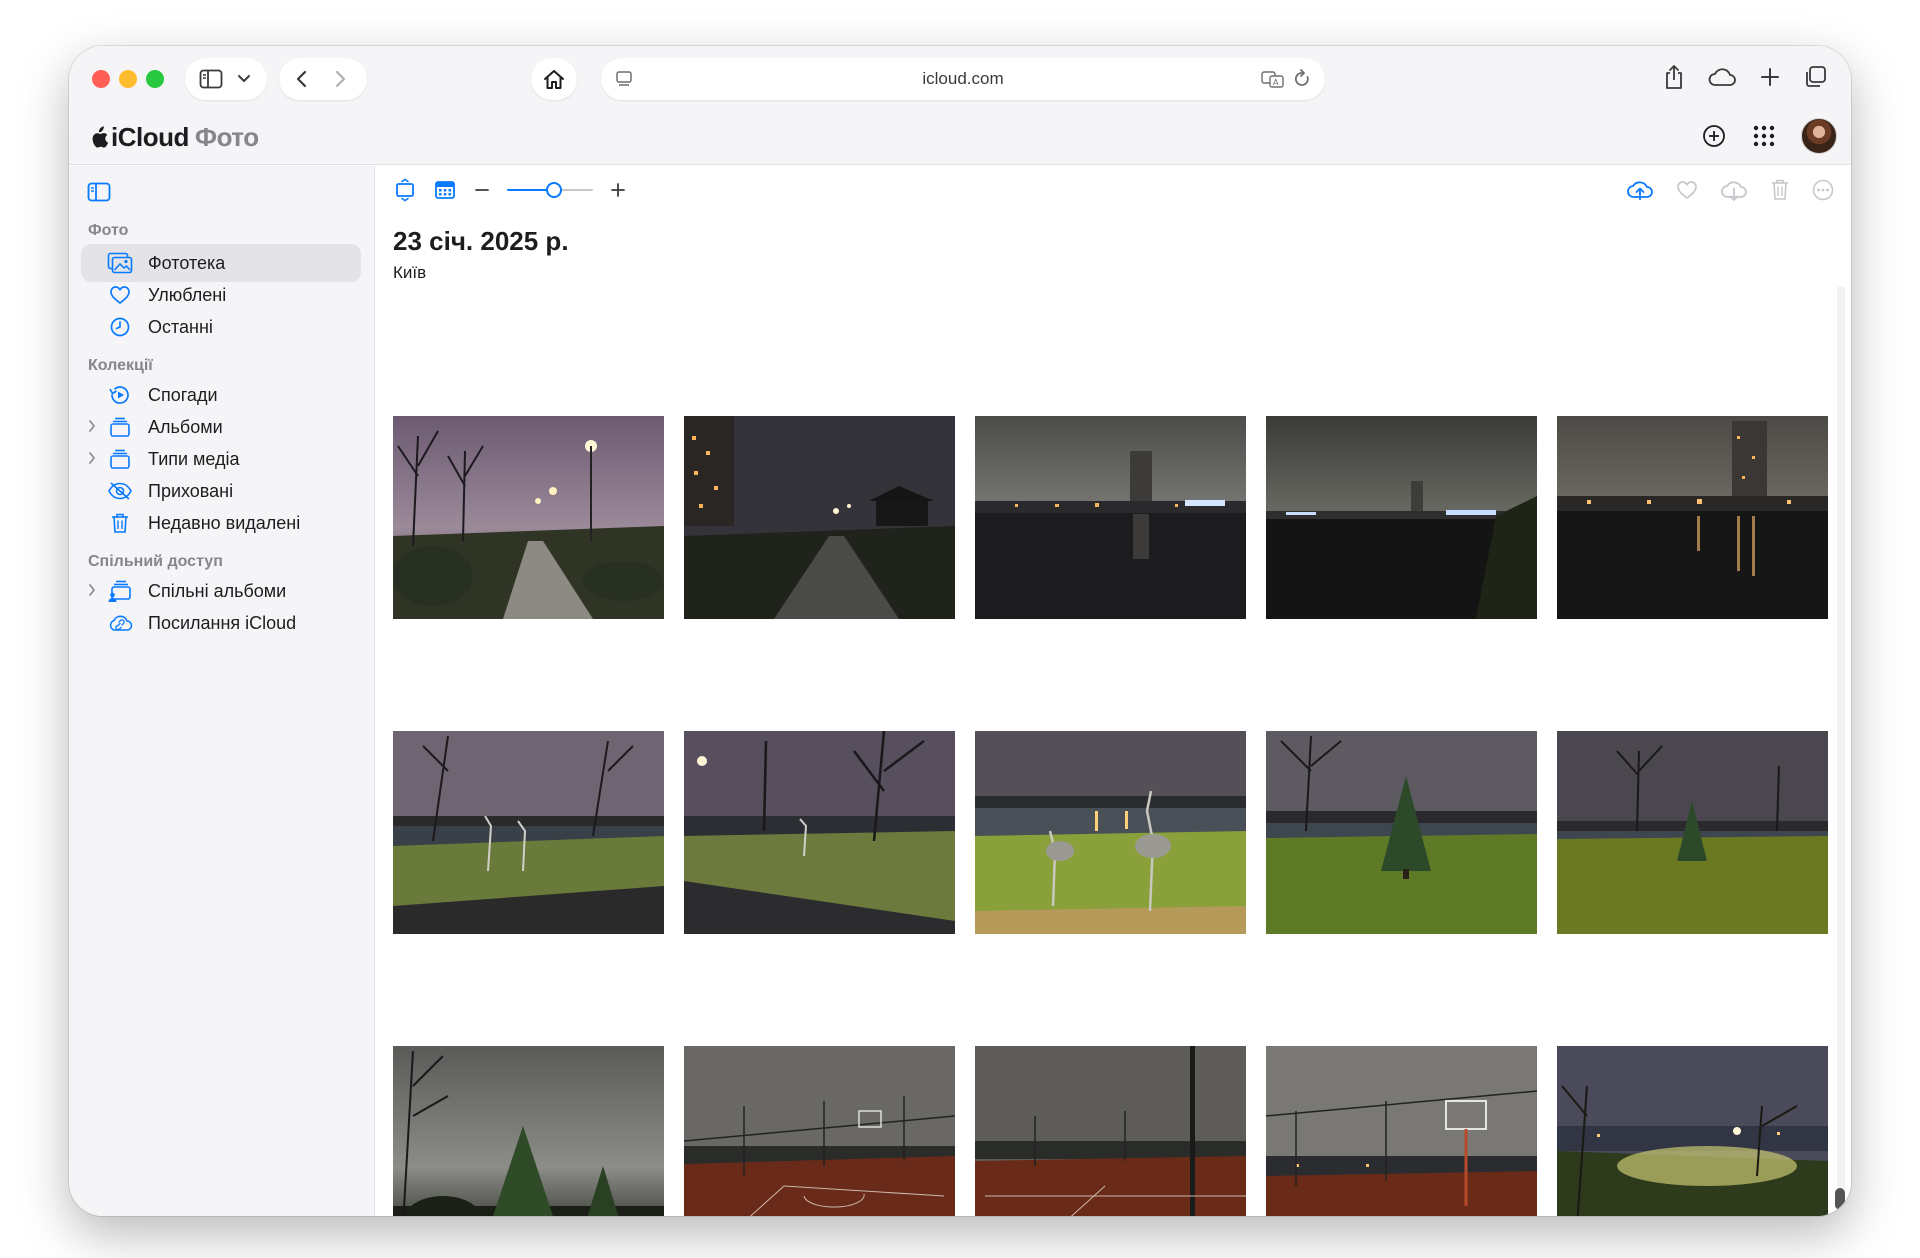 The height and width of the screenshot is (1258, 1920). I want to click on heart-icon, so click(120, 295).